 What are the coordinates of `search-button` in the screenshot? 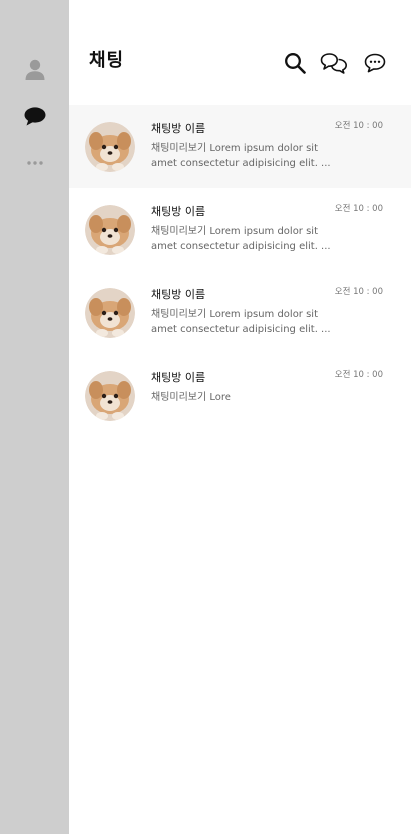 It's located at (295, 65).